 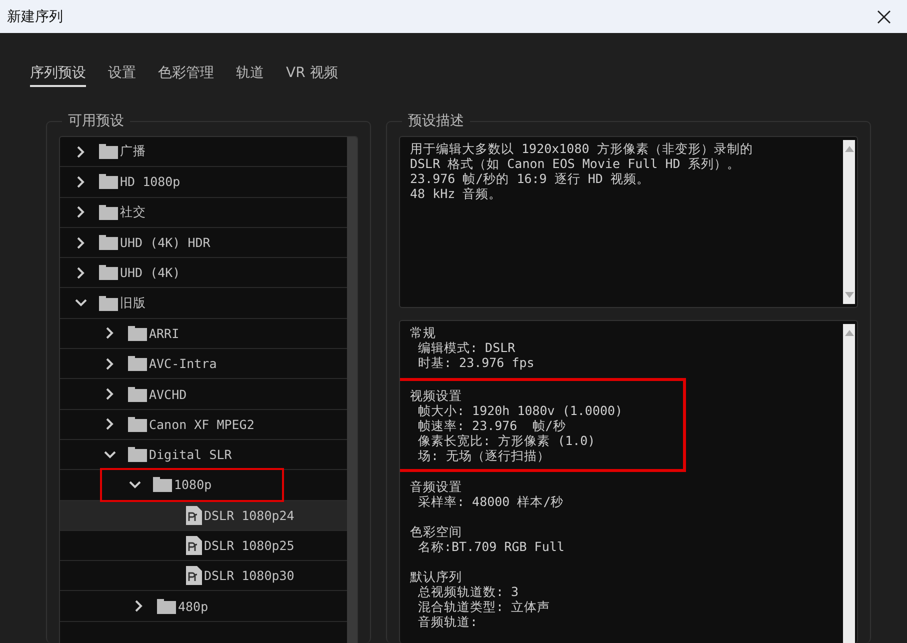 I want to click on description-line: 48 kHz 音频。, so click(x=456, y=193).